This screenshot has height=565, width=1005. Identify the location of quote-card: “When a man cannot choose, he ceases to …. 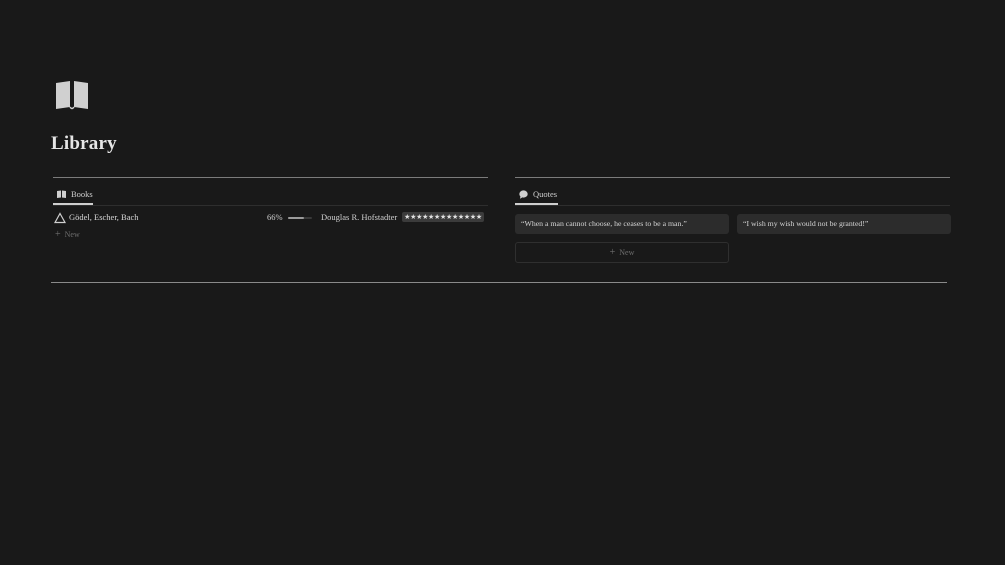
(622, 224).